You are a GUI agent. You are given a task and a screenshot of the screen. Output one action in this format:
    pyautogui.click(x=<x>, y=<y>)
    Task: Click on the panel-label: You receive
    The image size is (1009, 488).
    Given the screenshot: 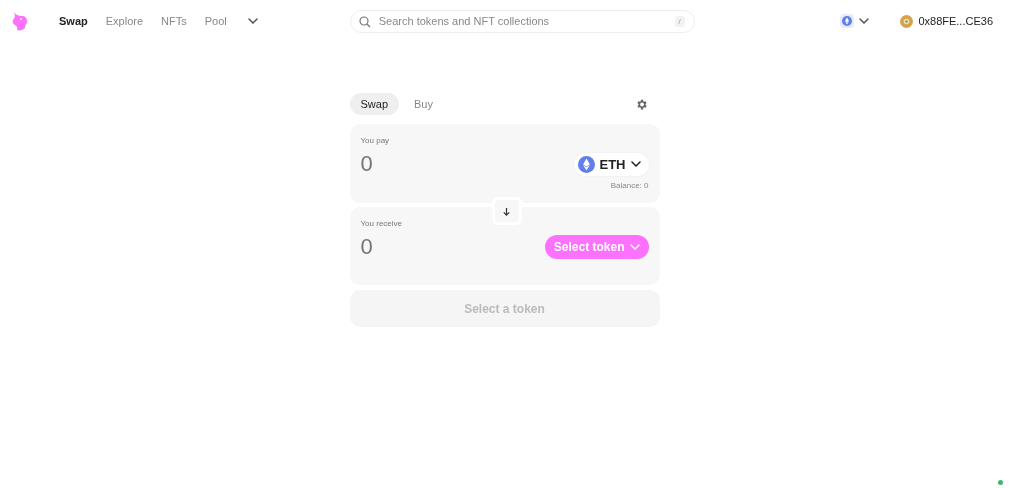 What is the action you would take?
    pyautogui.click(x=381, y=223)
    